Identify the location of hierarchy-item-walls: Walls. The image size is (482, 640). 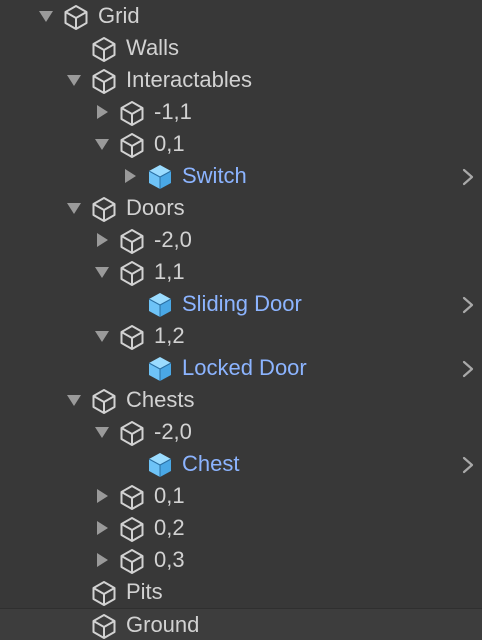
(241, 48).